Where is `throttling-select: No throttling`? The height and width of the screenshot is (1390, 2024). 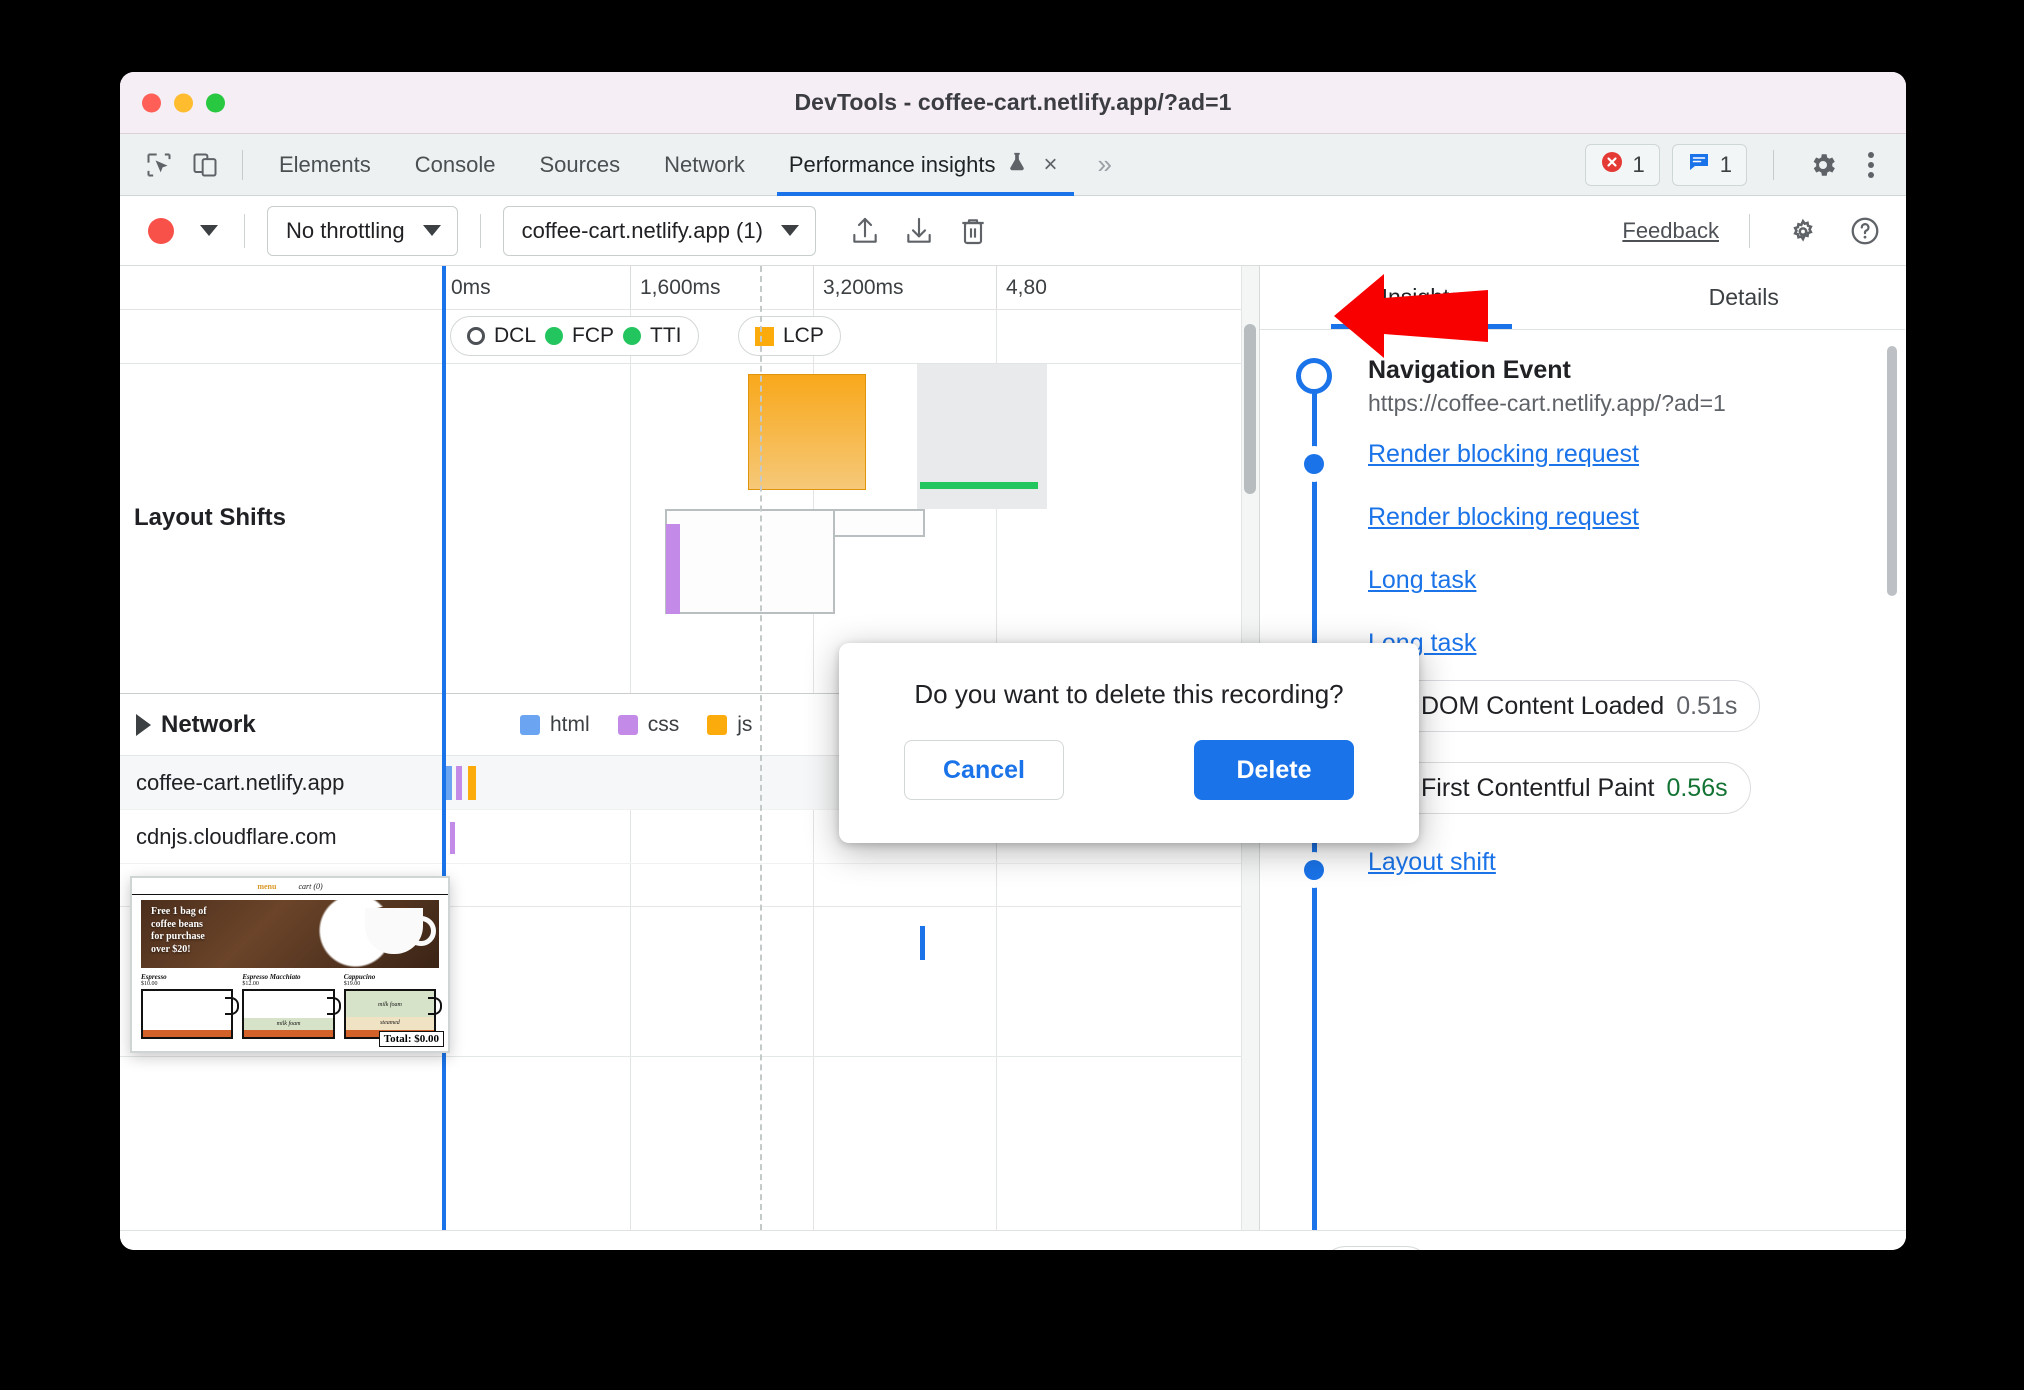 throttling-select: No throttling is located at coordinates (362, 230).